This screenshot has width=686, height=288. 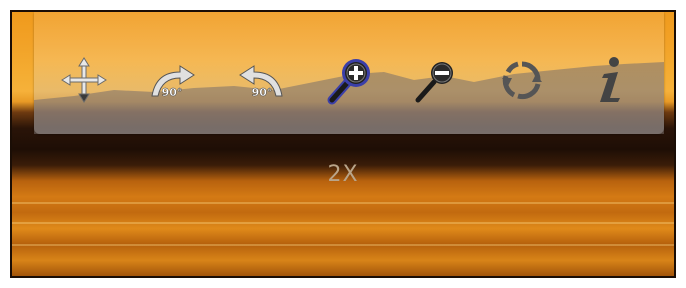 I want to click on rotate-left-label: 90°, so click(x=172, y=92).